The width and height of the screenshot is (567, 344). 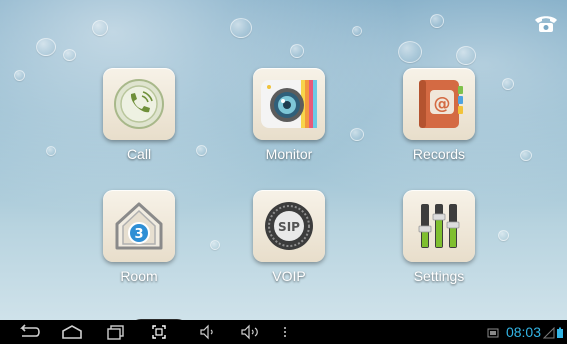 I want to click on sip-badge: SIP, so click(x=289, y=227).